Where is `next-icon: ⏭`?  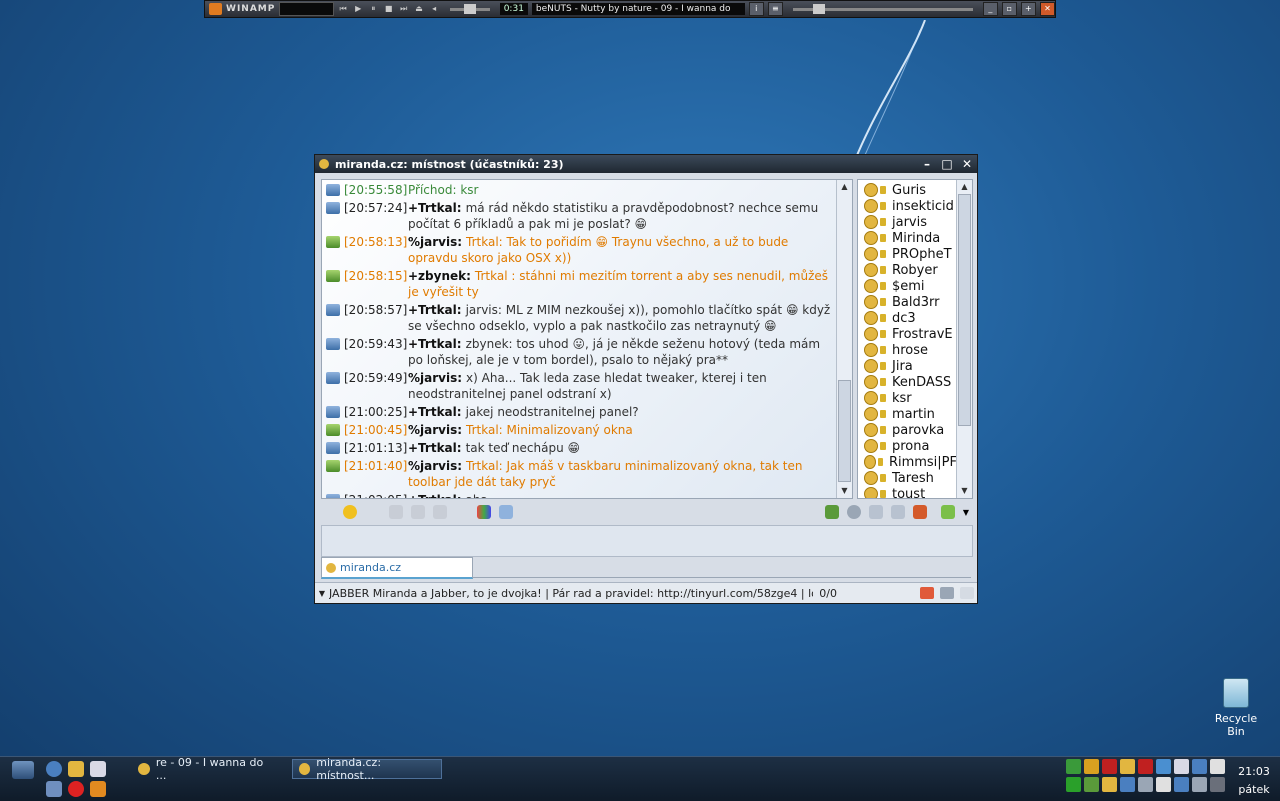 next-icon: ⏭ is located at coordinates (403, 9).